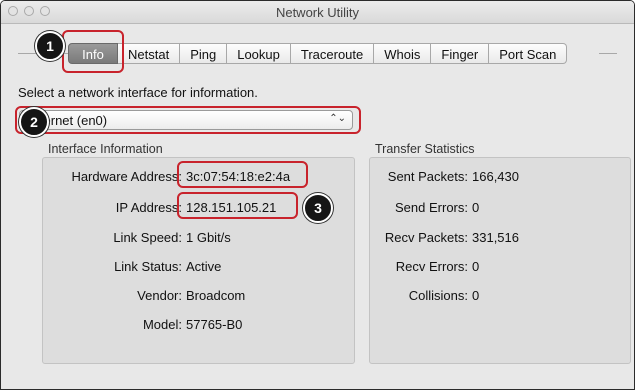 This screenshot has height=390, width=635. What do you see at coordinates (50, 46) in the screenshot?
I see `callout-badge-1: 1` at bounding box center [50, 46].